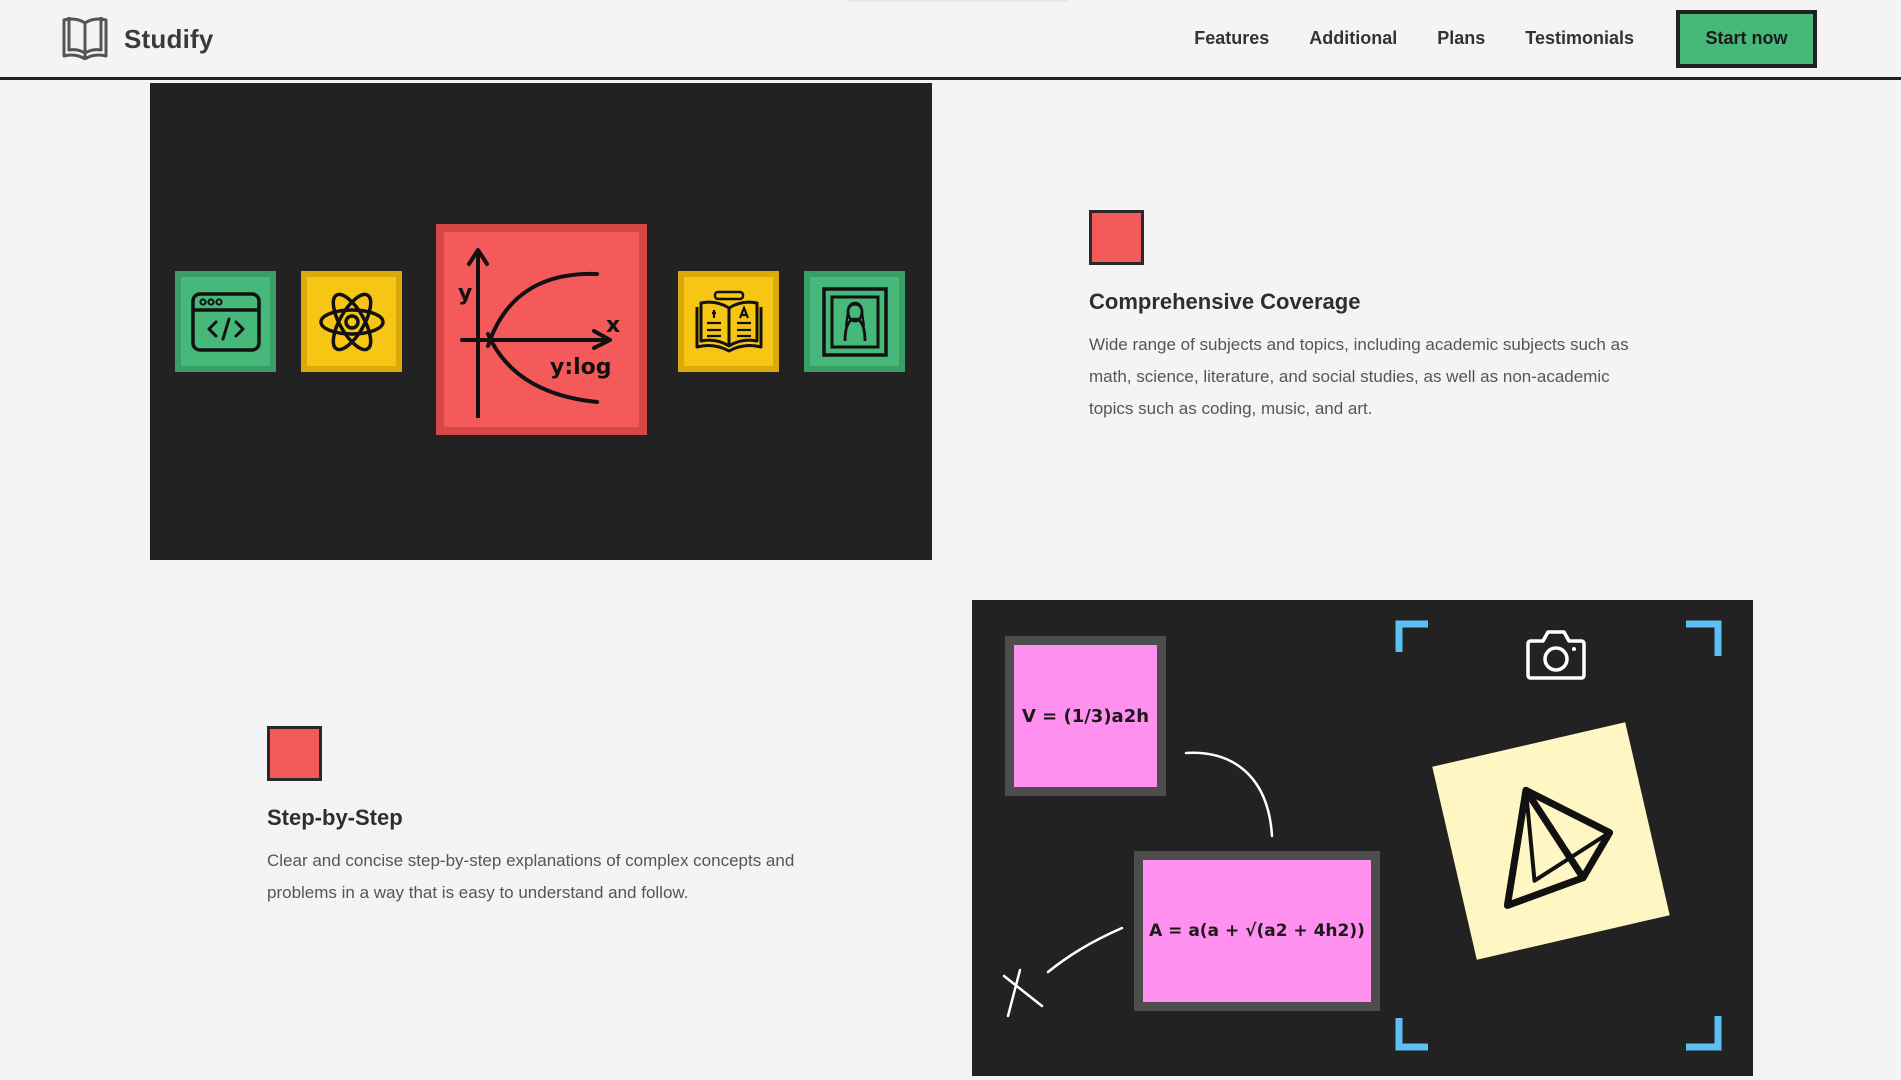  Describe the element at coordinates (1353, 38) in the screenshot. I see `nav-link-additional: Additional` at that location.